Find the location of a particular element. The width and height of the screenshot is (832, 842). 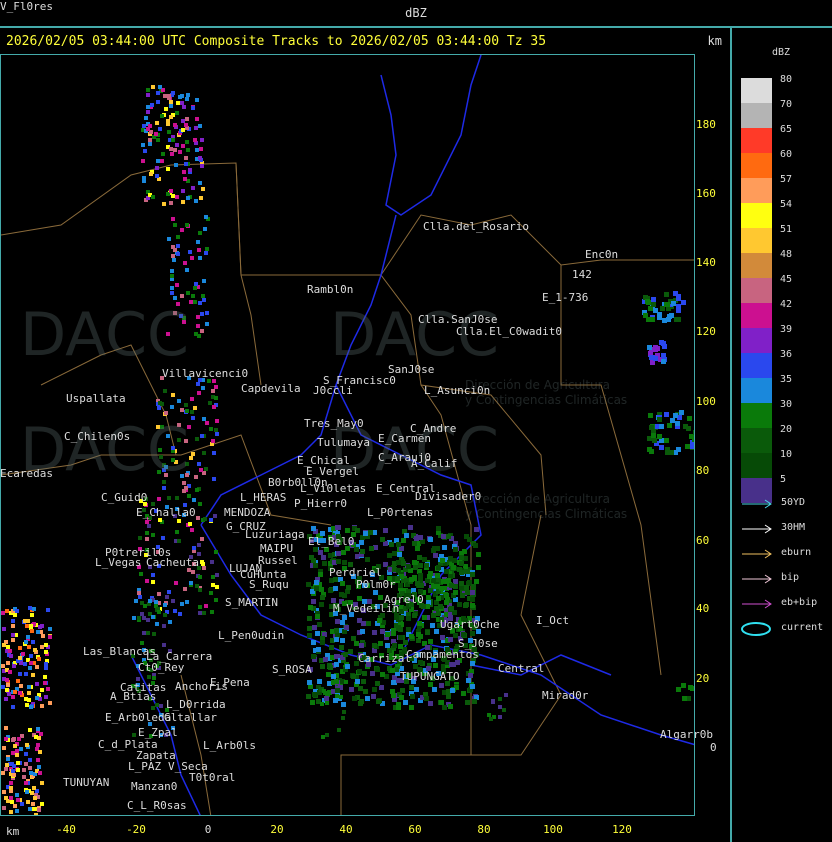

x-tick: -40 is located at coordinates (66, 829).